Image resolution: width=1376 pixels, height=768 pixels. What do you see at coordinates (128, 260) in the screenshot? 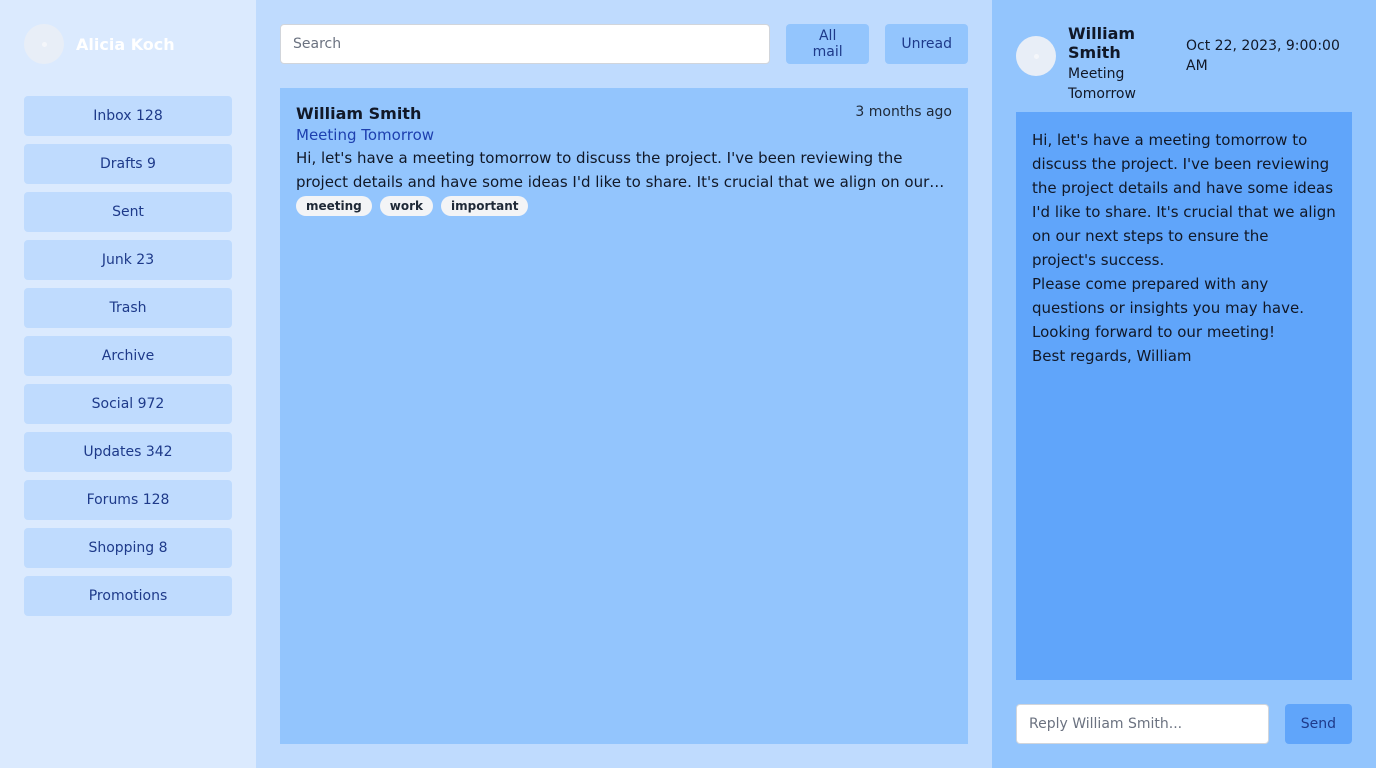
I see `sidebar-item-junk: Junk 23` at bounding box center [128, 260].